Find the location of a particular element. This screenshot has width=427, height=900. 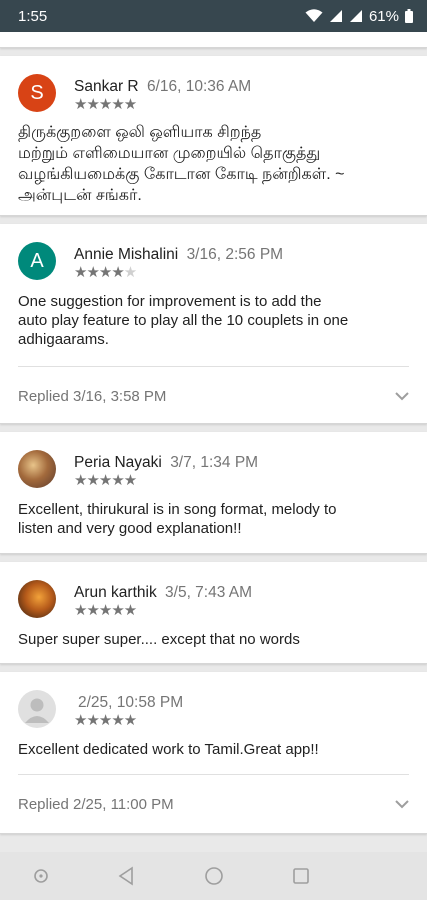

developer-reply-toggle: Replied 2/25, 11:00 PM is located at coordinates (213, 804).